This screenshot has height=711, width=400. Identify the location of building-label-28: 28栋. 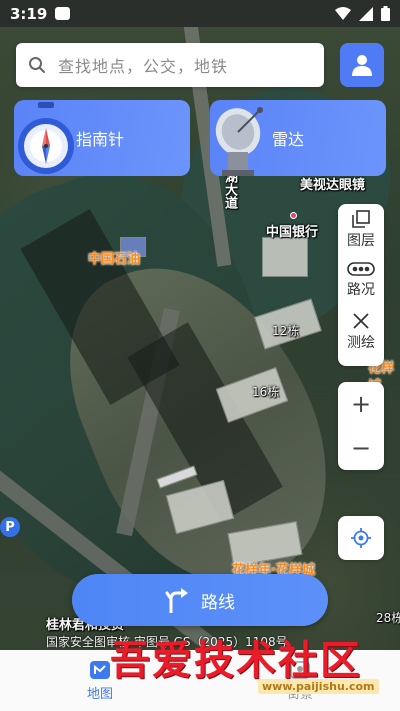
(388, 618).